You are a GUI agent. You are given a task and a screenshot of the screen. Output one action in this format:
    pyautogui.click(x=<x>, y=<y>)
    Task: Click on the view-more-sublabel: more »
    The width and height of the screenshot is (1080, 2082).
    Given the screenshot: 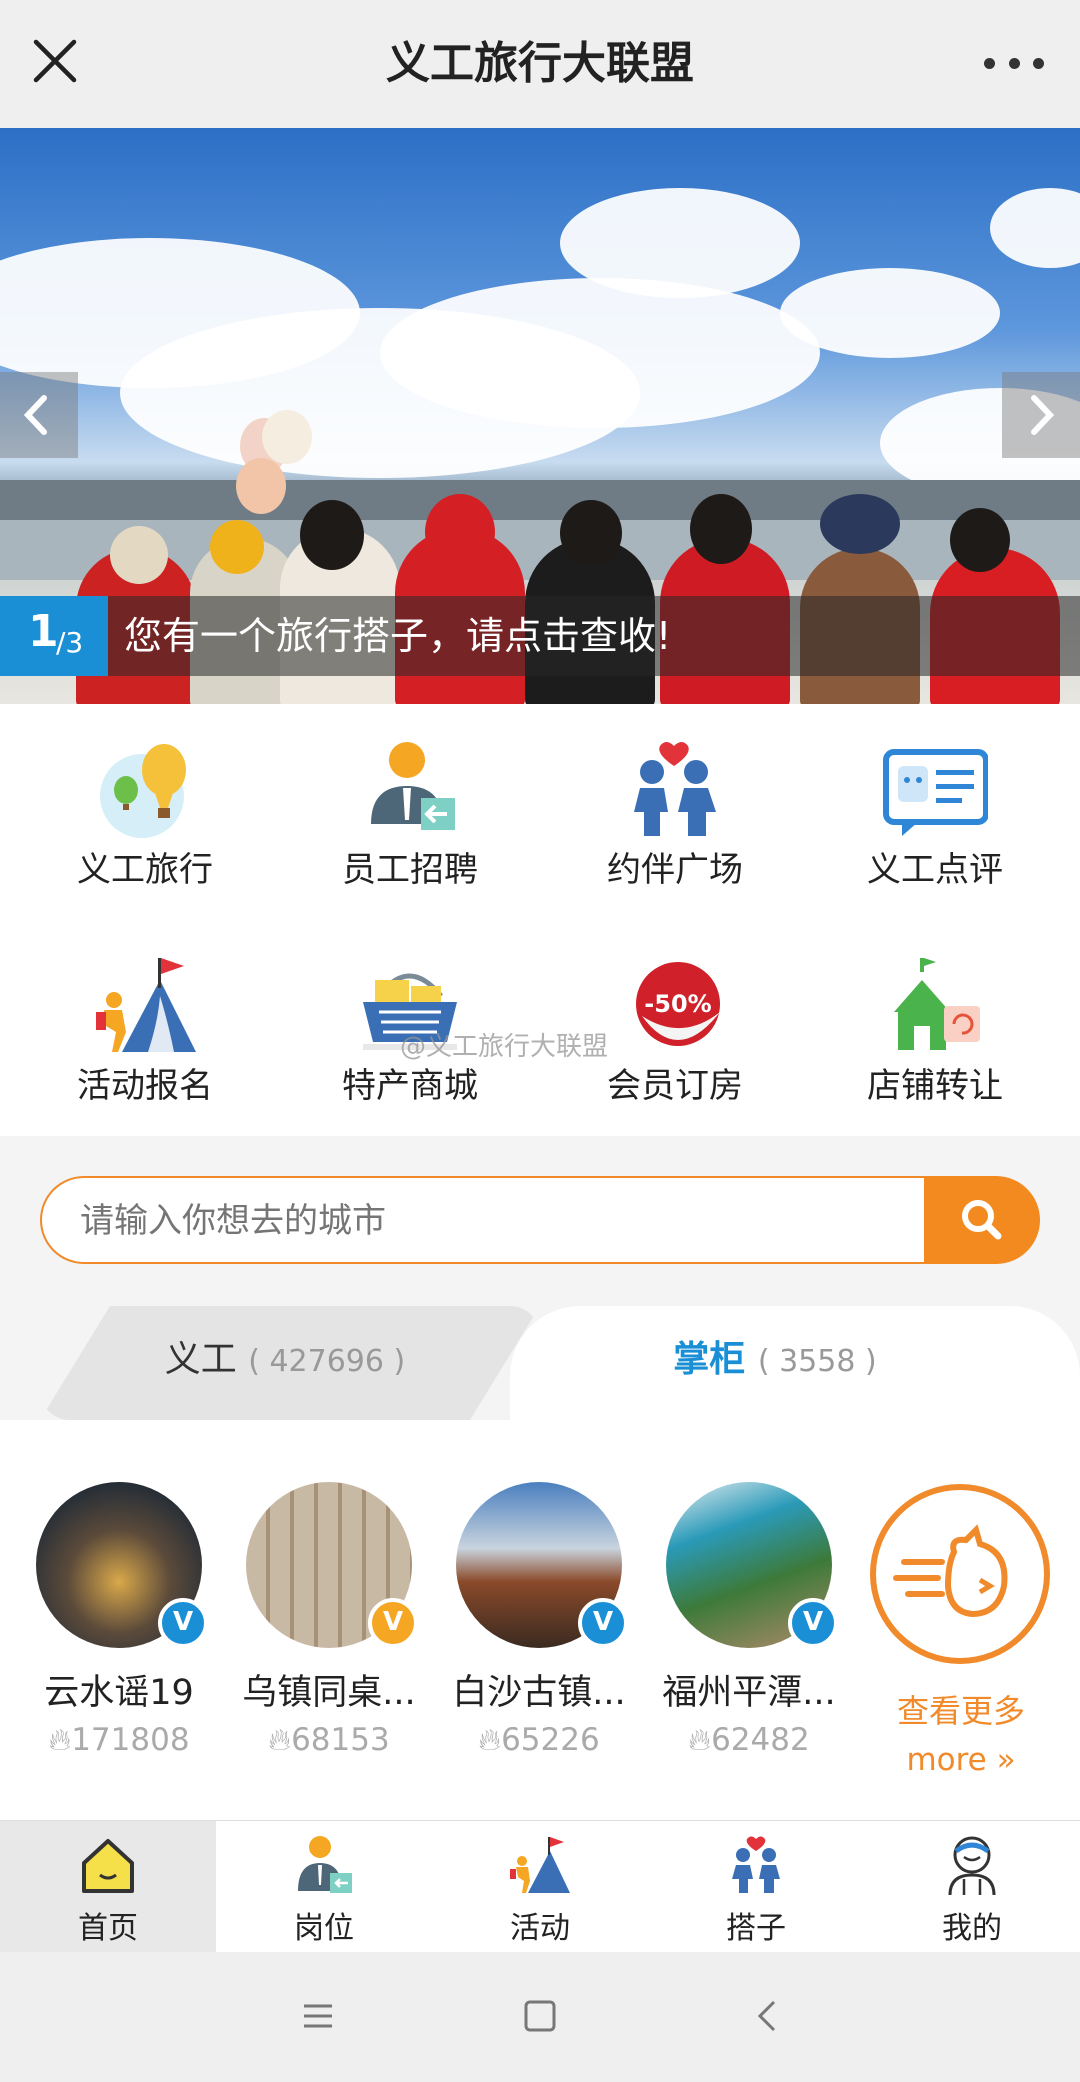 What is the action you would take?
    pyautogui.click(x=961, y=1760)
    